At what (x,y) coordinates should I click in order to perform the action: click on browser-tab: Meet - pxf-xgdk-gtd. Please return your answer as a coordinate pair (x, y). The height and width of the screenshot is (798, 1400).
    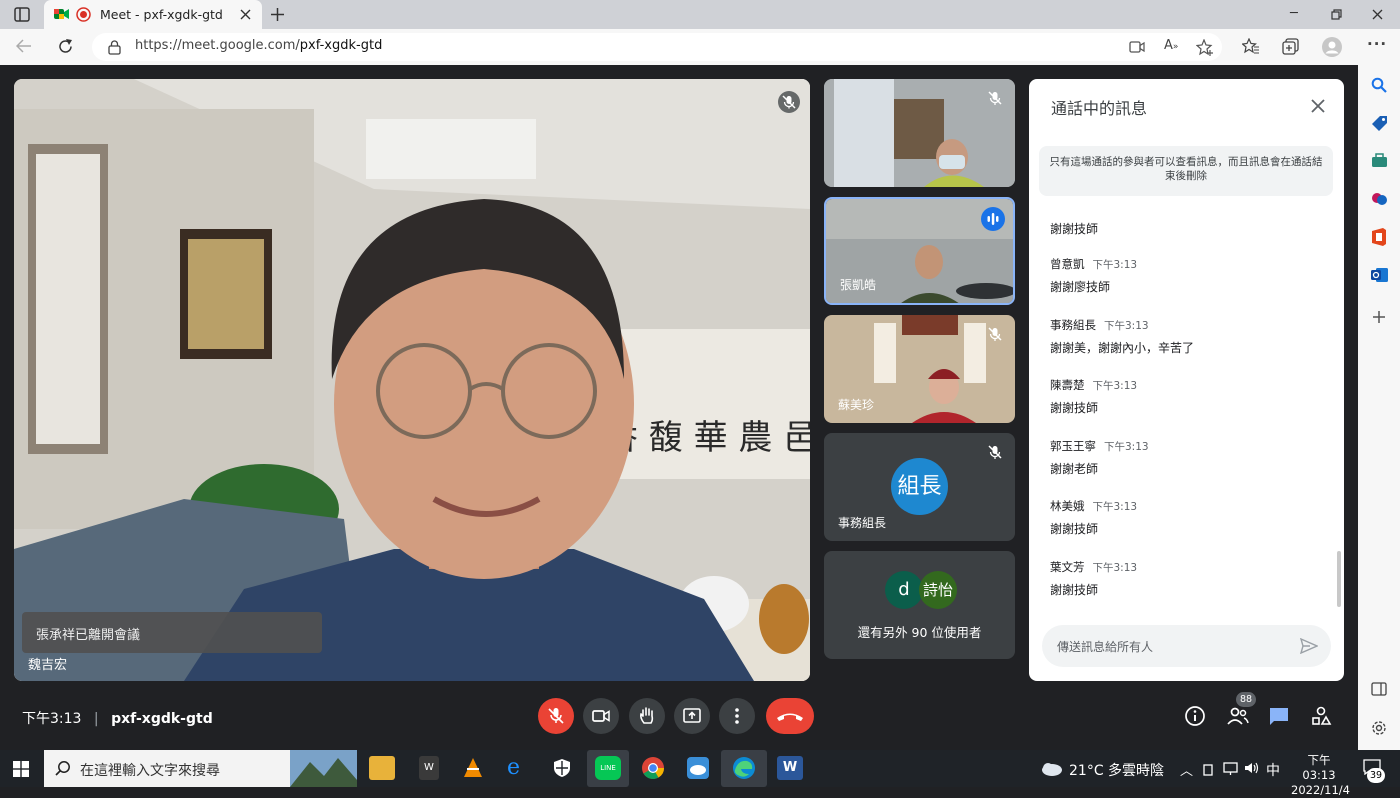
    Looking at the image, I should click on (153, 14).